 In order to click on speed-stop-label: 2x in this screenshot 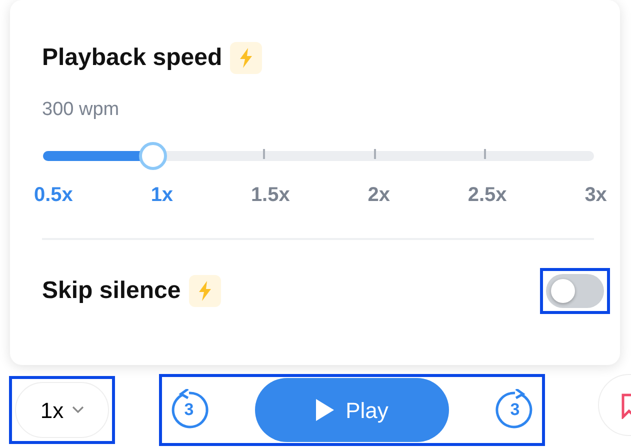, I will do `click(379, 195)`.